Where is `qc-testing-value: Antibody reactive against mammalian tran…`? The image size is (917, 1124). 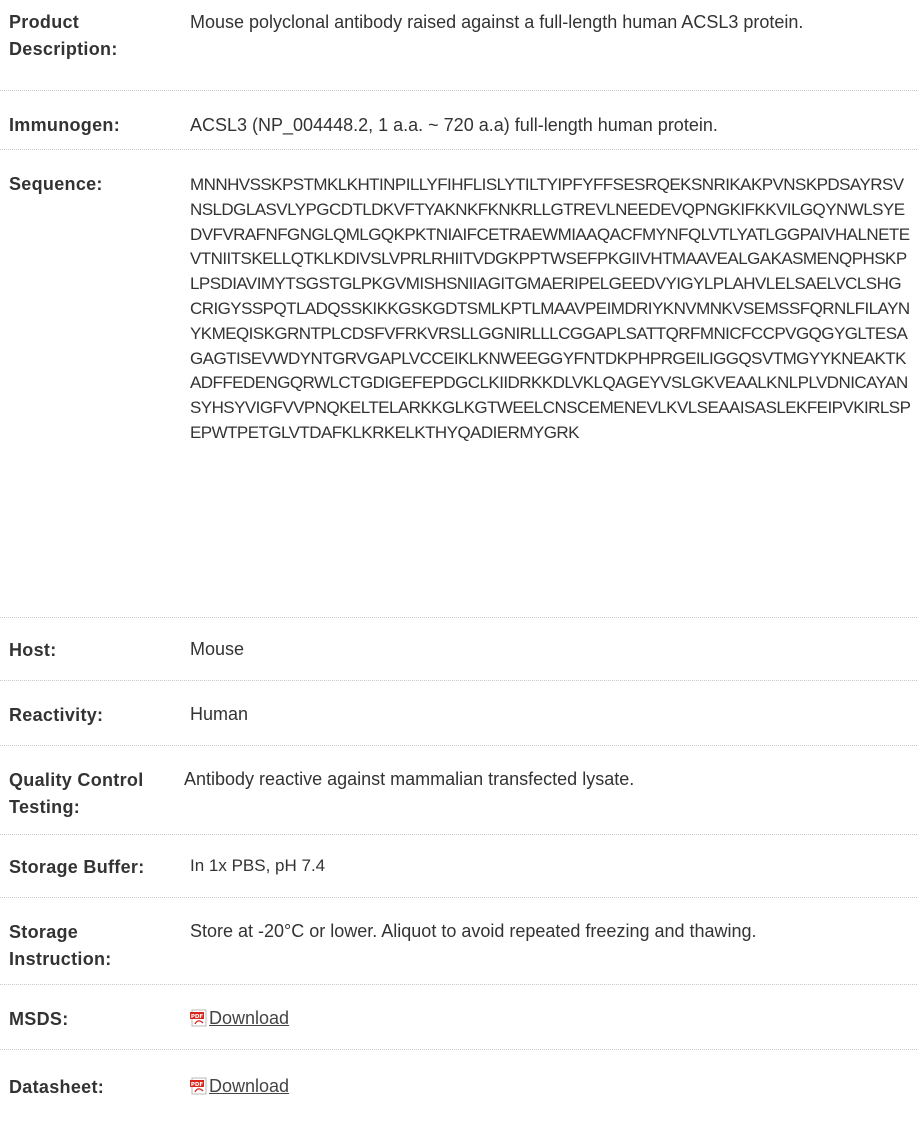 qc-testing-value: Antibody reactive against mammalian tran… is located at coordinates (409, 779).